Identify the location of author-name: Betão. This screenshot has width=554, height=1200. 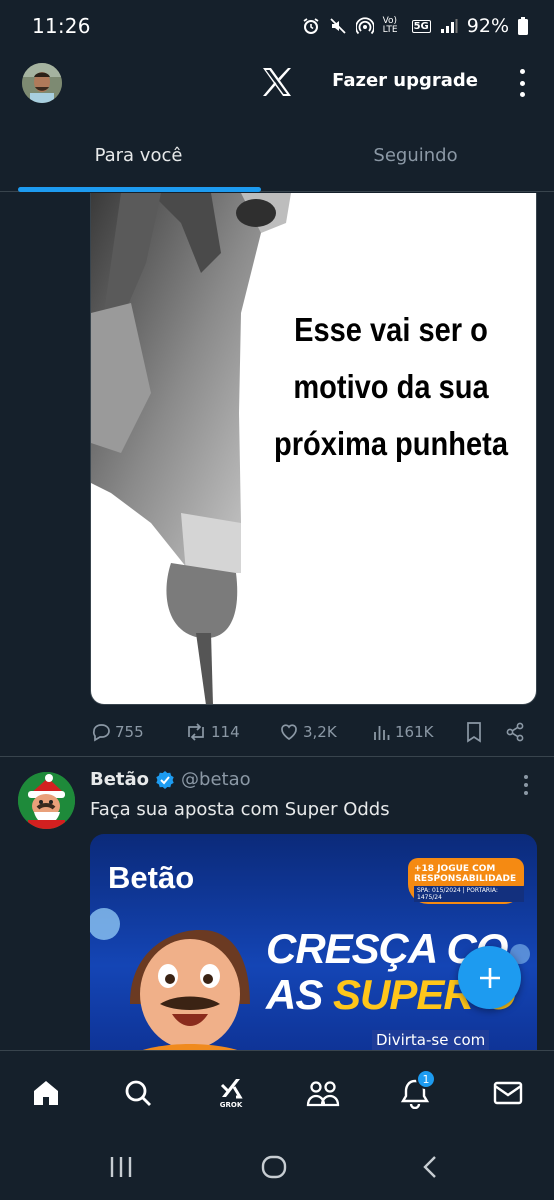
(119, 779).